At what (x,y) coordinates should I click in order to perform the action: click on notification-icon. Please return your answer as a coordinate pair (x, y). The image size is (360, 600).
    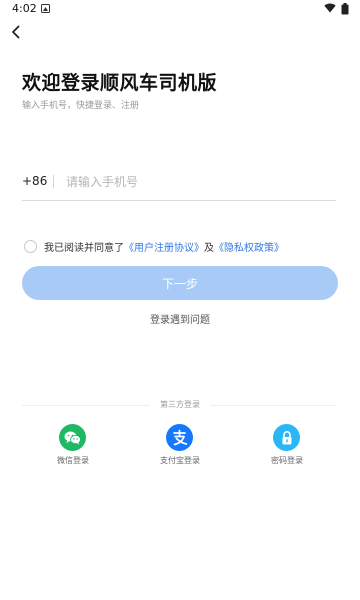
    Looking at the image, I should click on (45, 8).